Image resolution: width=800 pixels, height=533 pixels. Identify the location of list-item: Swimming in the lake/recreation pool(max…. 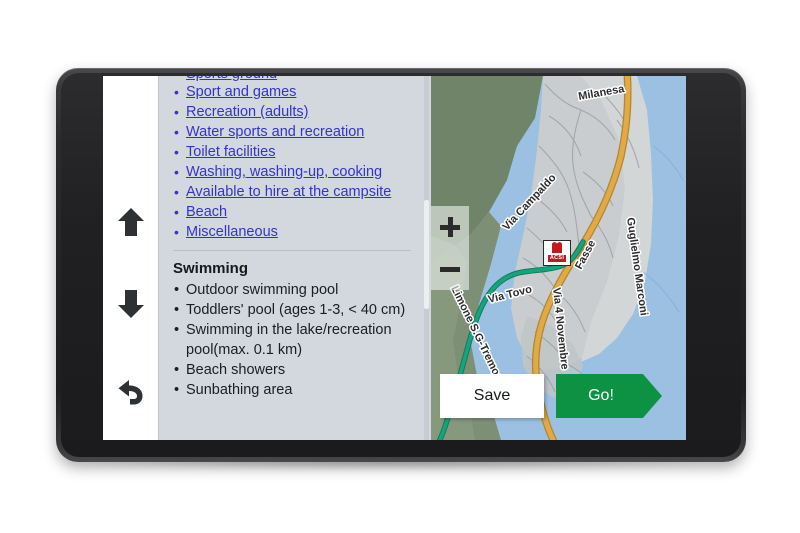
(293, 340).